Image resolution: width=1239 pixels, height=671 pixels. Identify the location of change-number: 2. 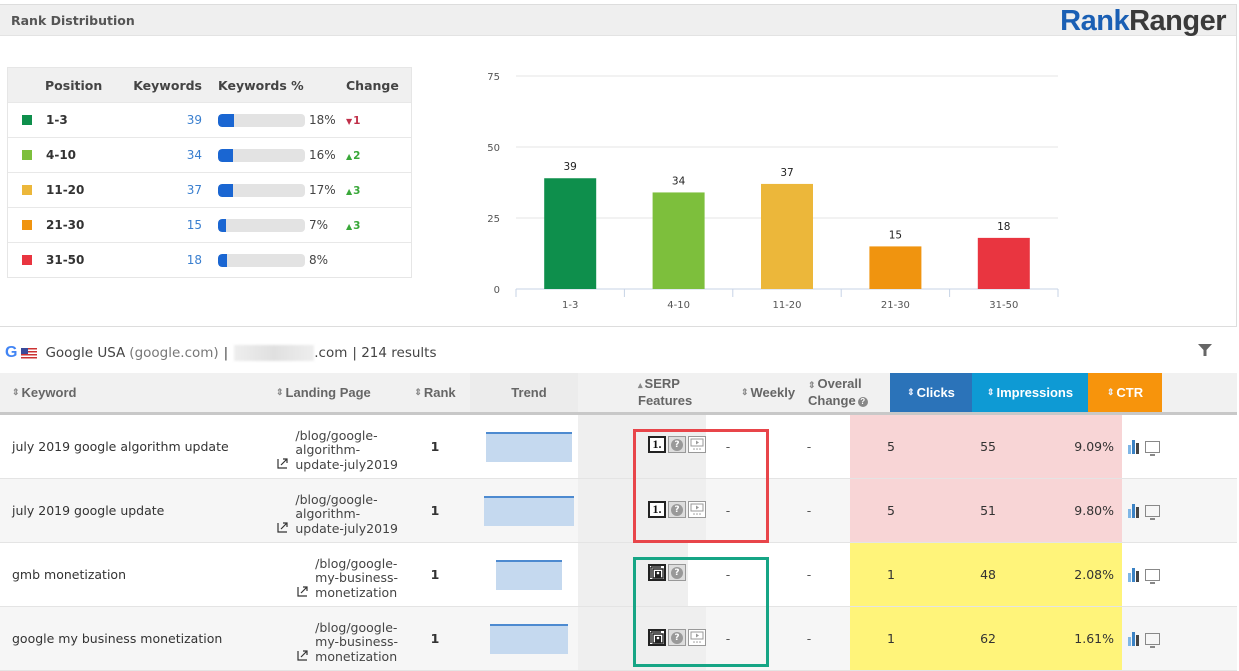
(357, 156).